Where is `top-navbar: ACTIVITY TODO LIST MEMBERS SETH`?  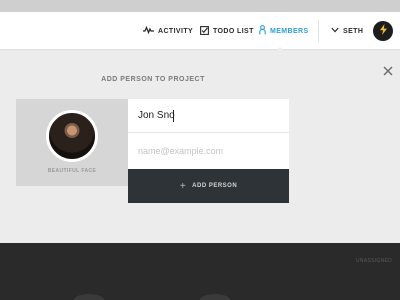
top-navbar: ACTIVITY TODO LIST MEMBERS SETH is located at coordinates (200, 31).